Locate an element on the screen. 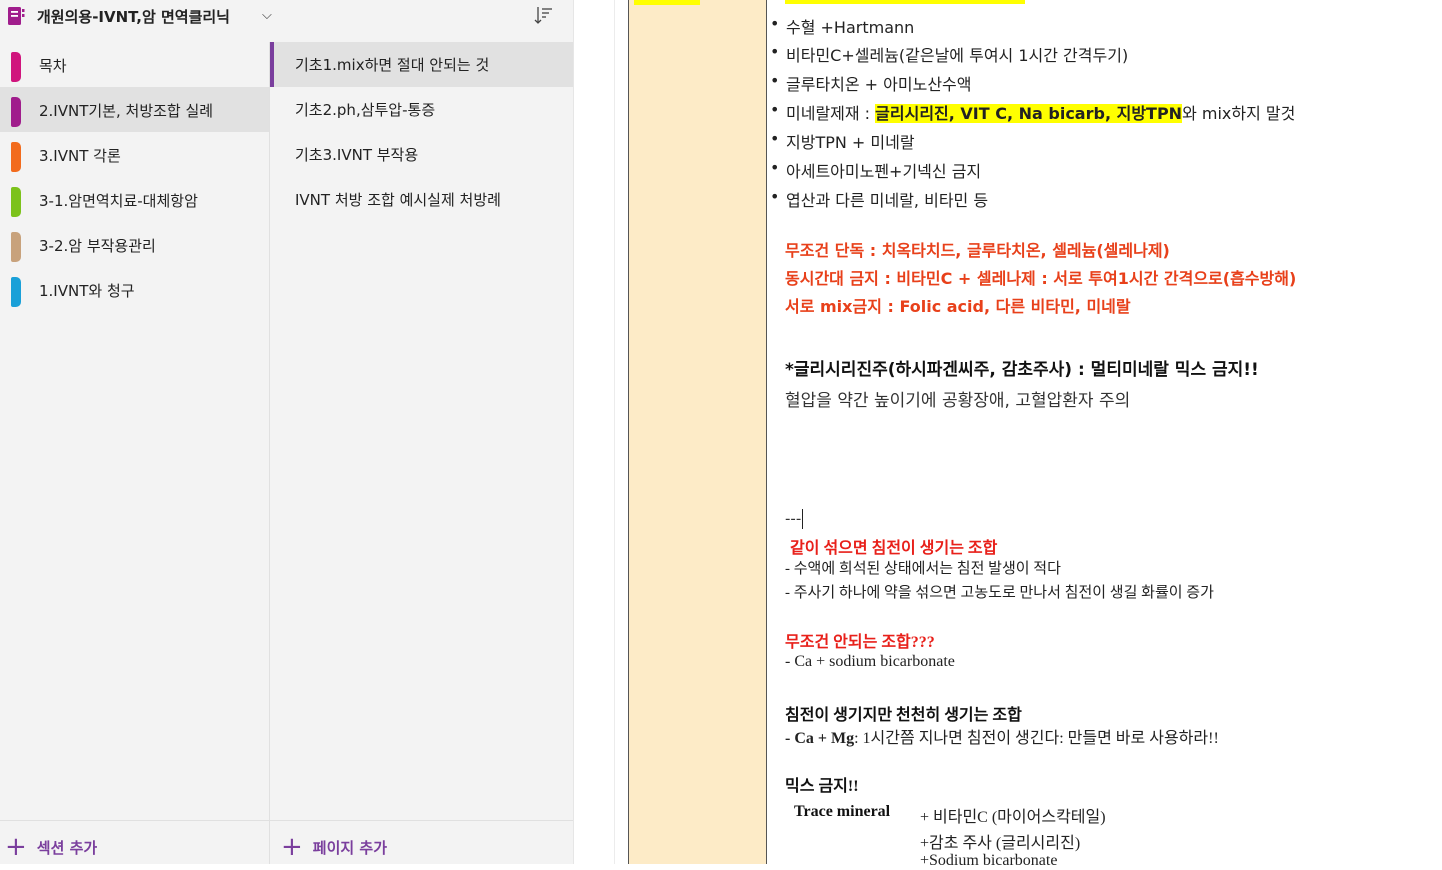 The height and width of the screenshot is (870, 1442). trace-item: +감초 주사 (글리시리진) is located at coordinates (1000, 841).